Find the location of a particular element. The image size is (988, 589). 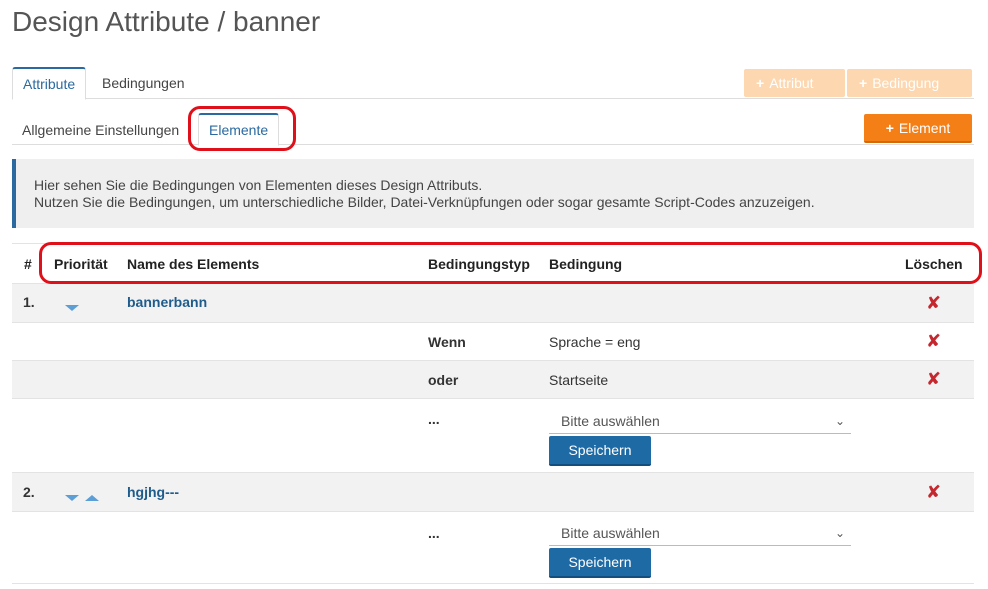

priority-up-icon is located at coordinates (92, 496).